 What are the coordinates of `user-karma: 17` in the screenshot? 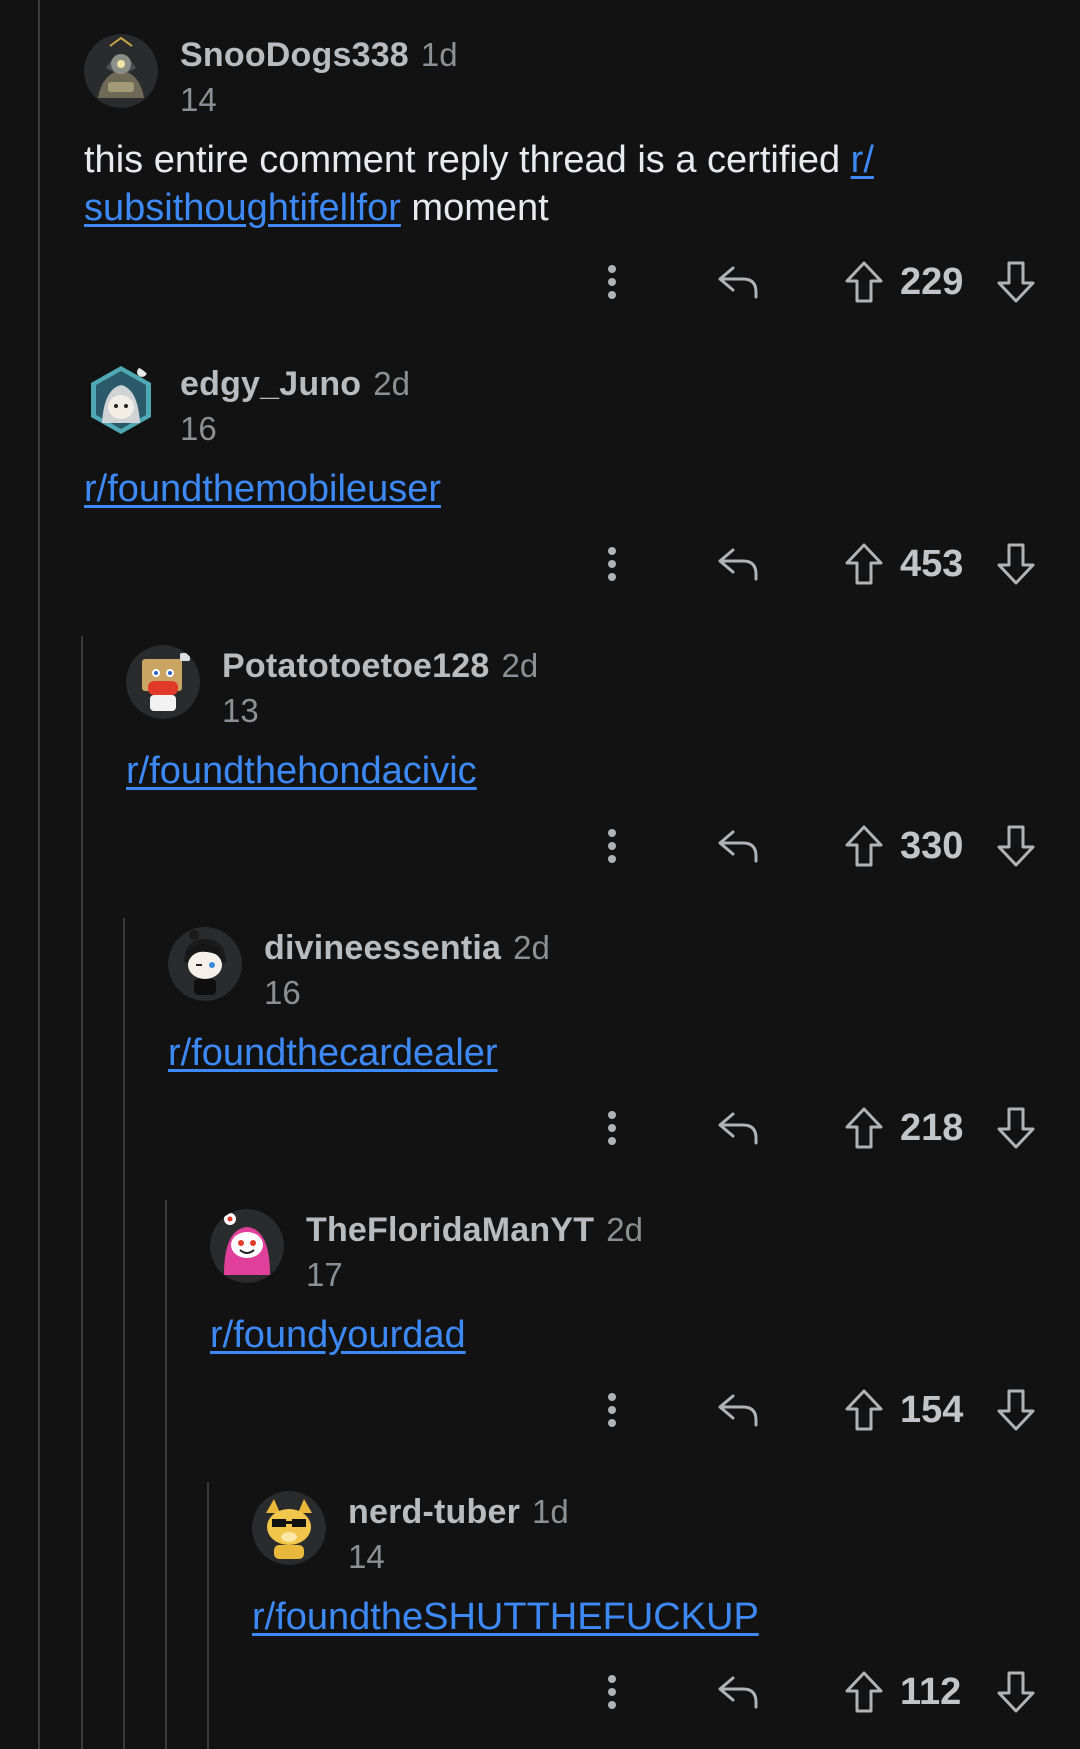 It's located at (324, 1274).